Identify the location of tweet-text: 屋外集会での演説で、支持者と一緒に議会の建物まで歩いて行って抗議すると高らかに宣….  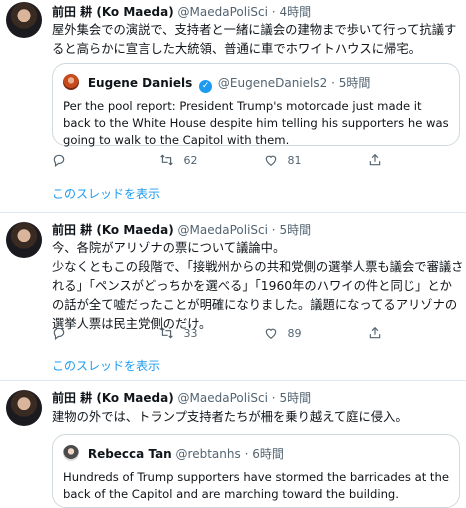
(254, 39).